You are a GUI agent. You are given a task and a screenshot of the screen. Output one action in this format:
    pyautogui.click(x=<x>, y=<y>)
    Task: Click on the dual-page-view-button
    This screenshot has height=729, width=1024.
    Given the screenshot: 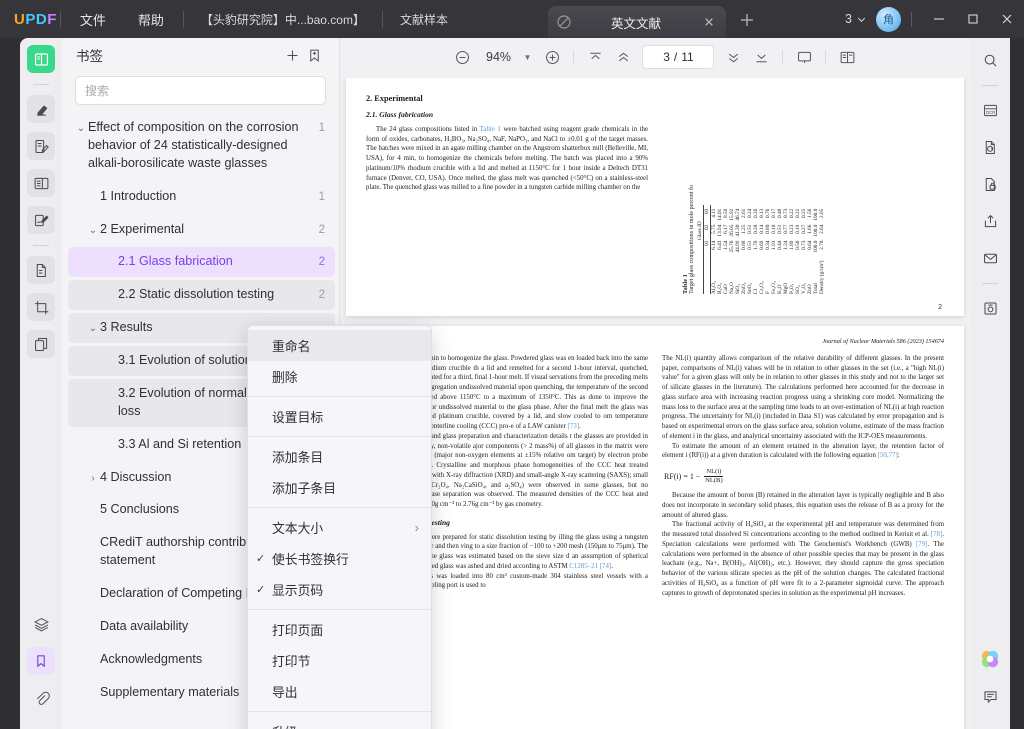 What is the action you would take?
    pyautogui.click(x=847, y=57)
    